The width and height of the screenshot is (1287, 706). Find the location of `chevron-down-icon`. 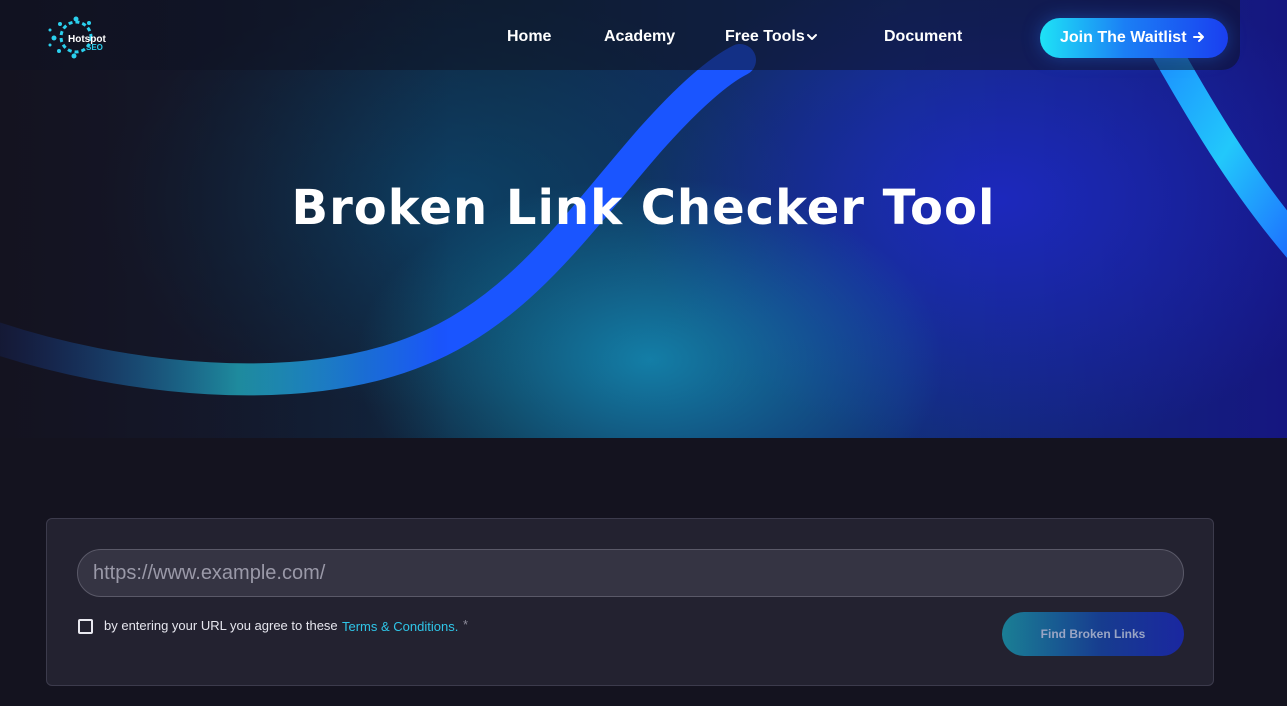

chevron-down-icon is located at coordinates (812, 37).